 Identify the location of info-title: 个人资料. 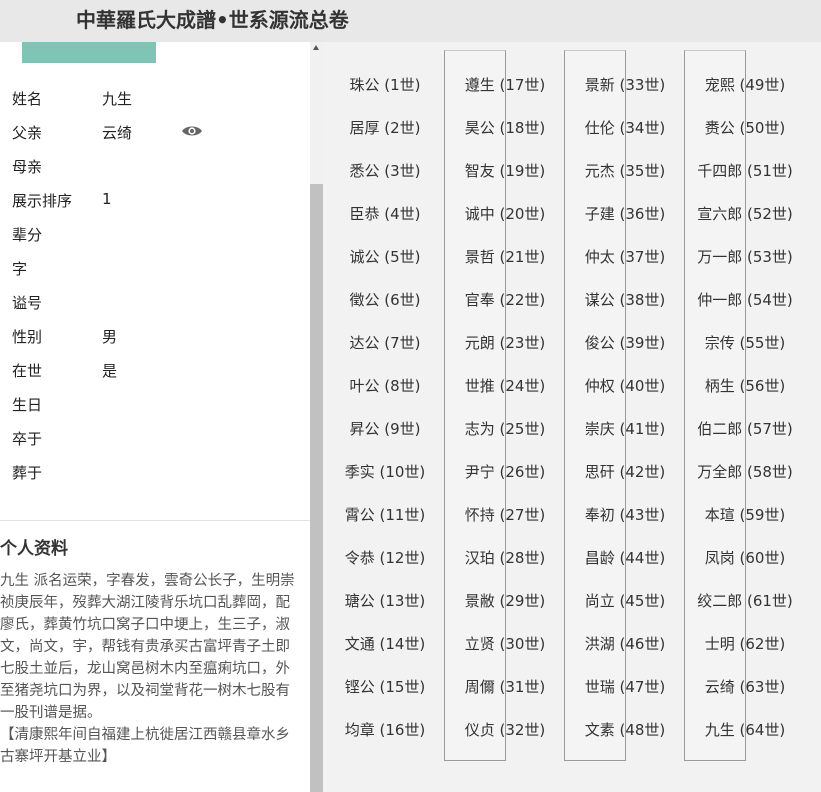
(34, 549).